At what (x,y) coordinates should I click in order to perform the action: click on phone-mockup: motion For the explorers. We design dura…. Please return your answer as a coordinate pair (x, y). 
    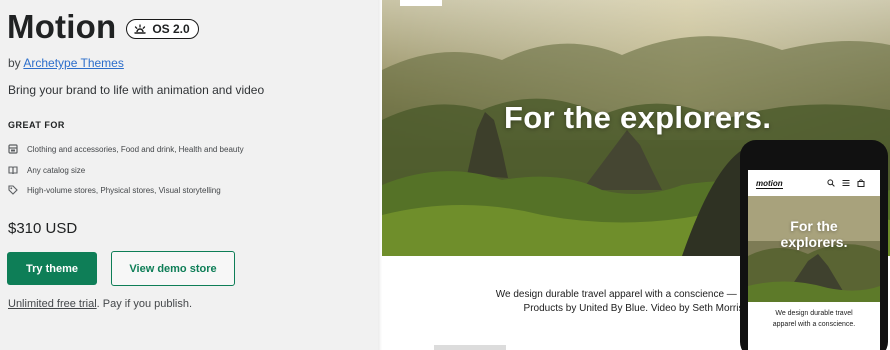
    Looking at the image, I should click on (814, 245).